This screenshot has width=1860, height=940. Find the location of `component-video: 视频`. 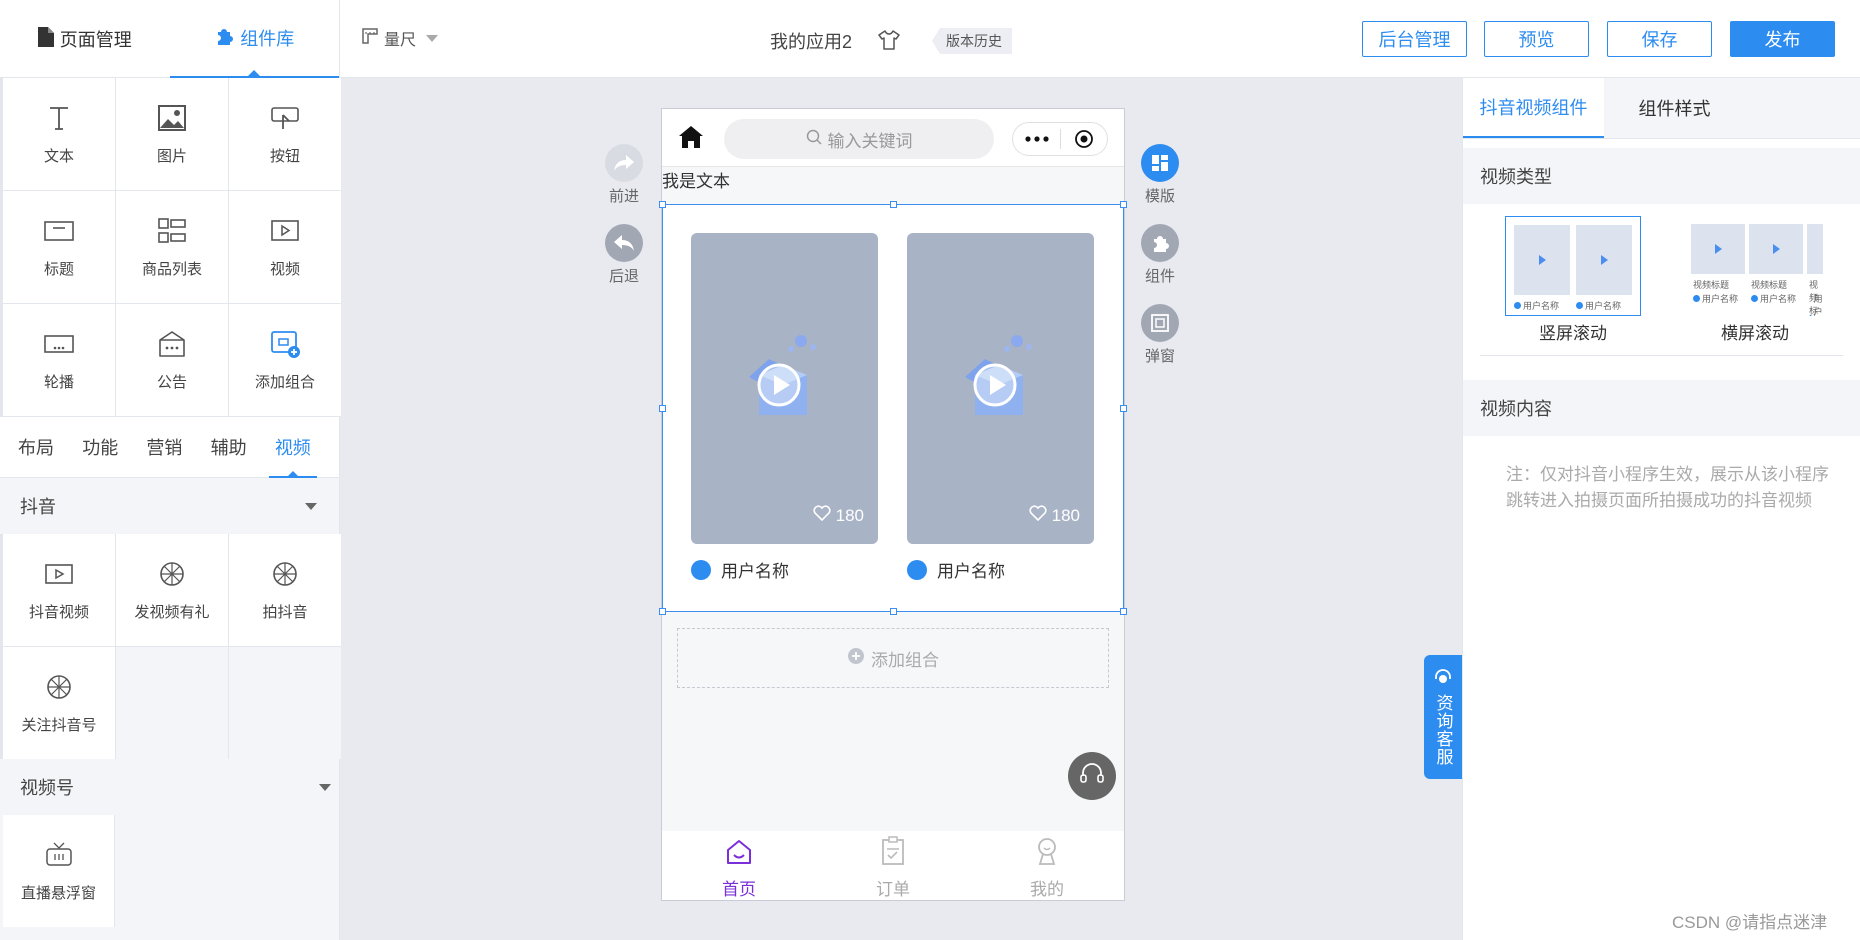

component-video: 视频 is located at coordinates (285, 247).